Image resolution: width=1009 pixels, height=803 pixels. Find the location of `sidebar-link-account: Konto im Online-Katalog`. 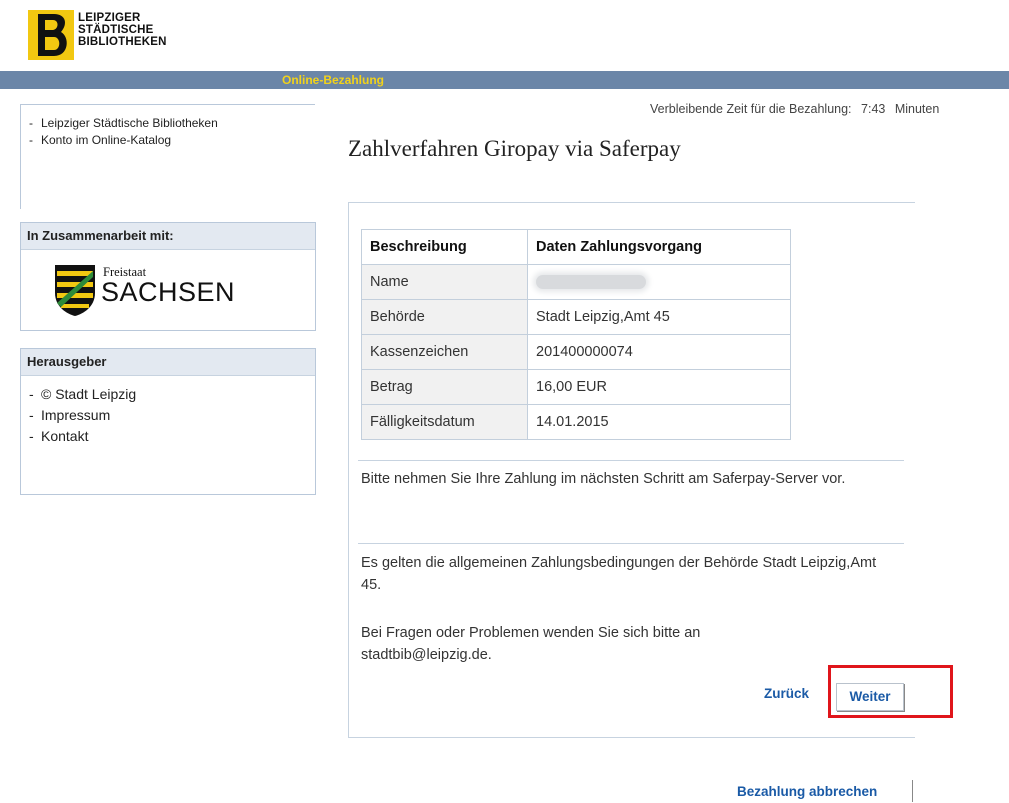

sidebar-link-account: Konto im Online-Katalog is located at coordinates (168, 140).